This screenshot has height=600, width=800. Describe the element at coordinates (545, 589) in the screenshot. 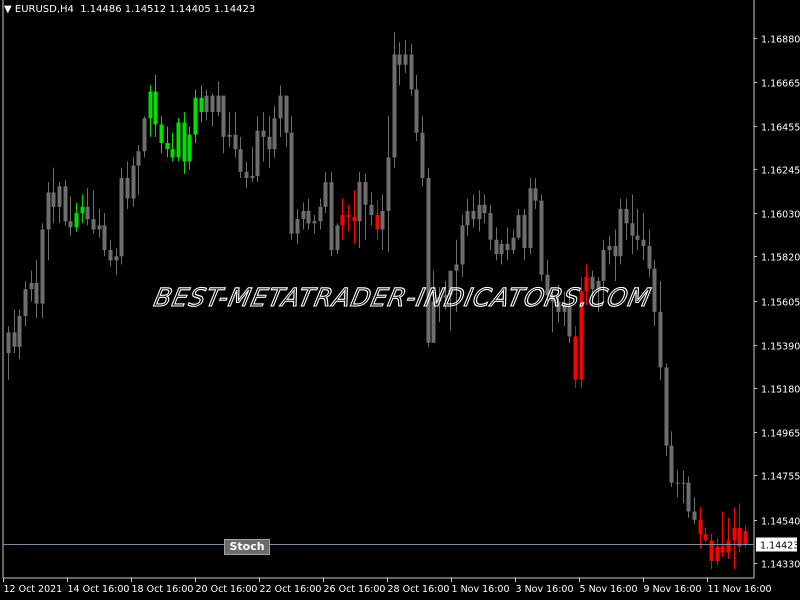

I see `x-tick-label: 3 Nov 16:00` at that location.